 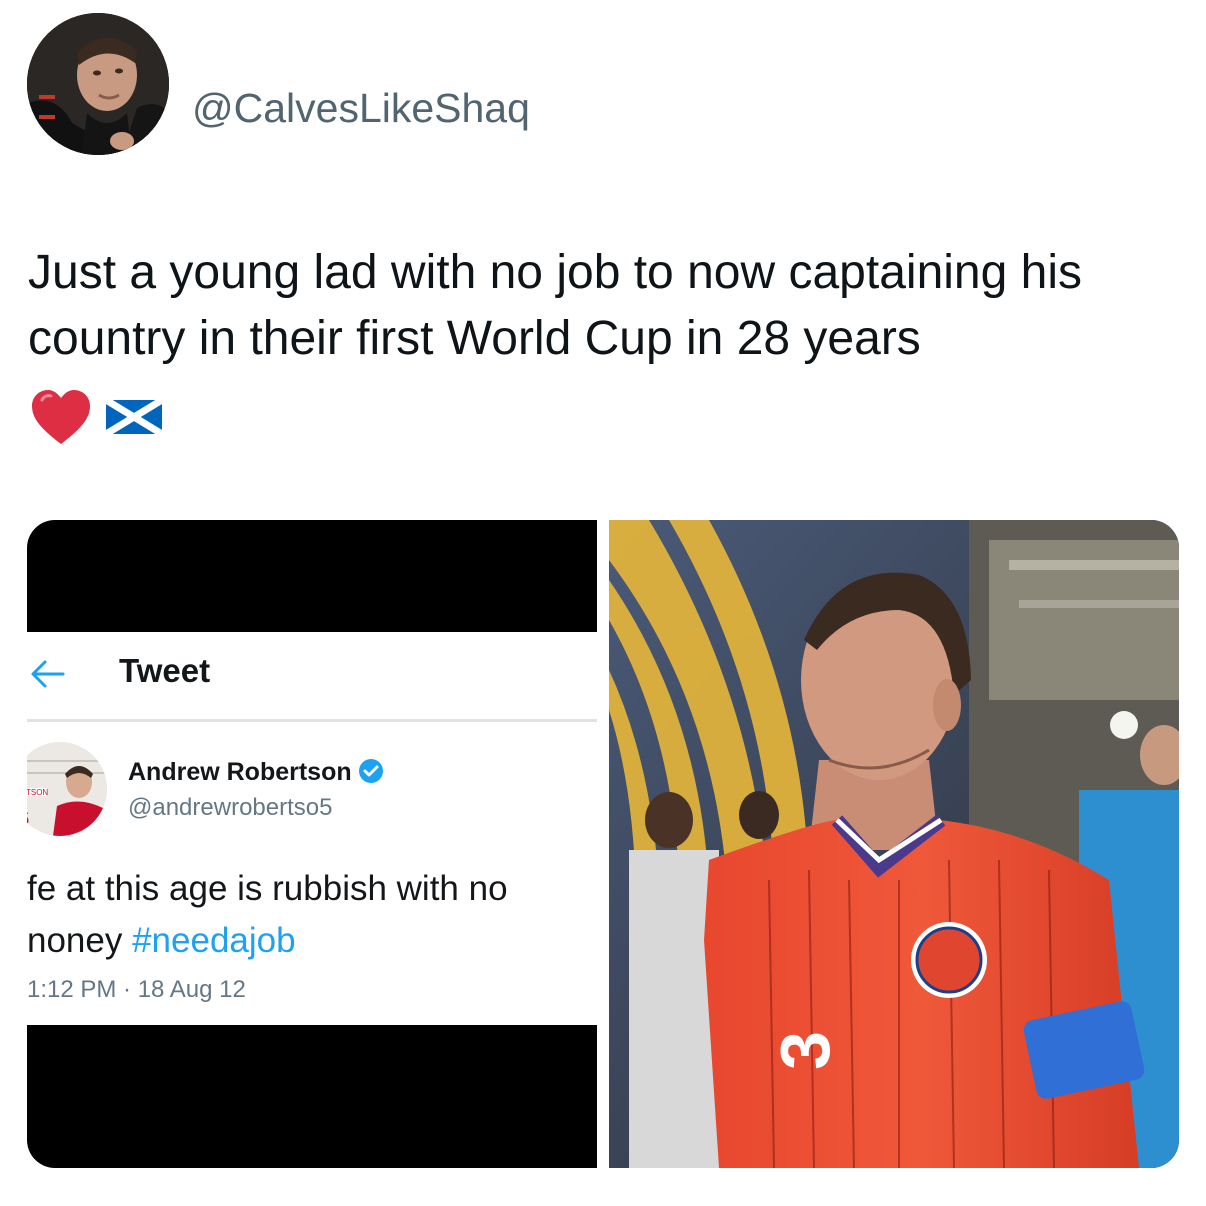 What do you see at coordinates (136, 989) in the screenshot?
I see `inner-timestamp: 1:12 PM · 18 Aug 12` at bounding box center [136, 989].